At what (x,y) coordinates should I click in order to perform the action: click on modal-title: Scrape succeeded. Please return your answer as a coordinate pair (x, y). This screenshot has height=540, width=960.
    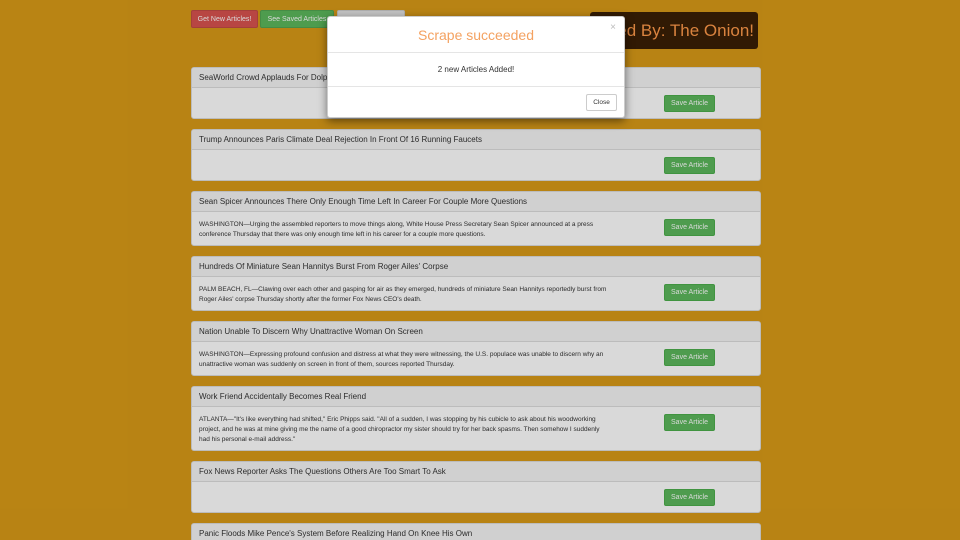
    Looking at the image, I should click on (476, 34).